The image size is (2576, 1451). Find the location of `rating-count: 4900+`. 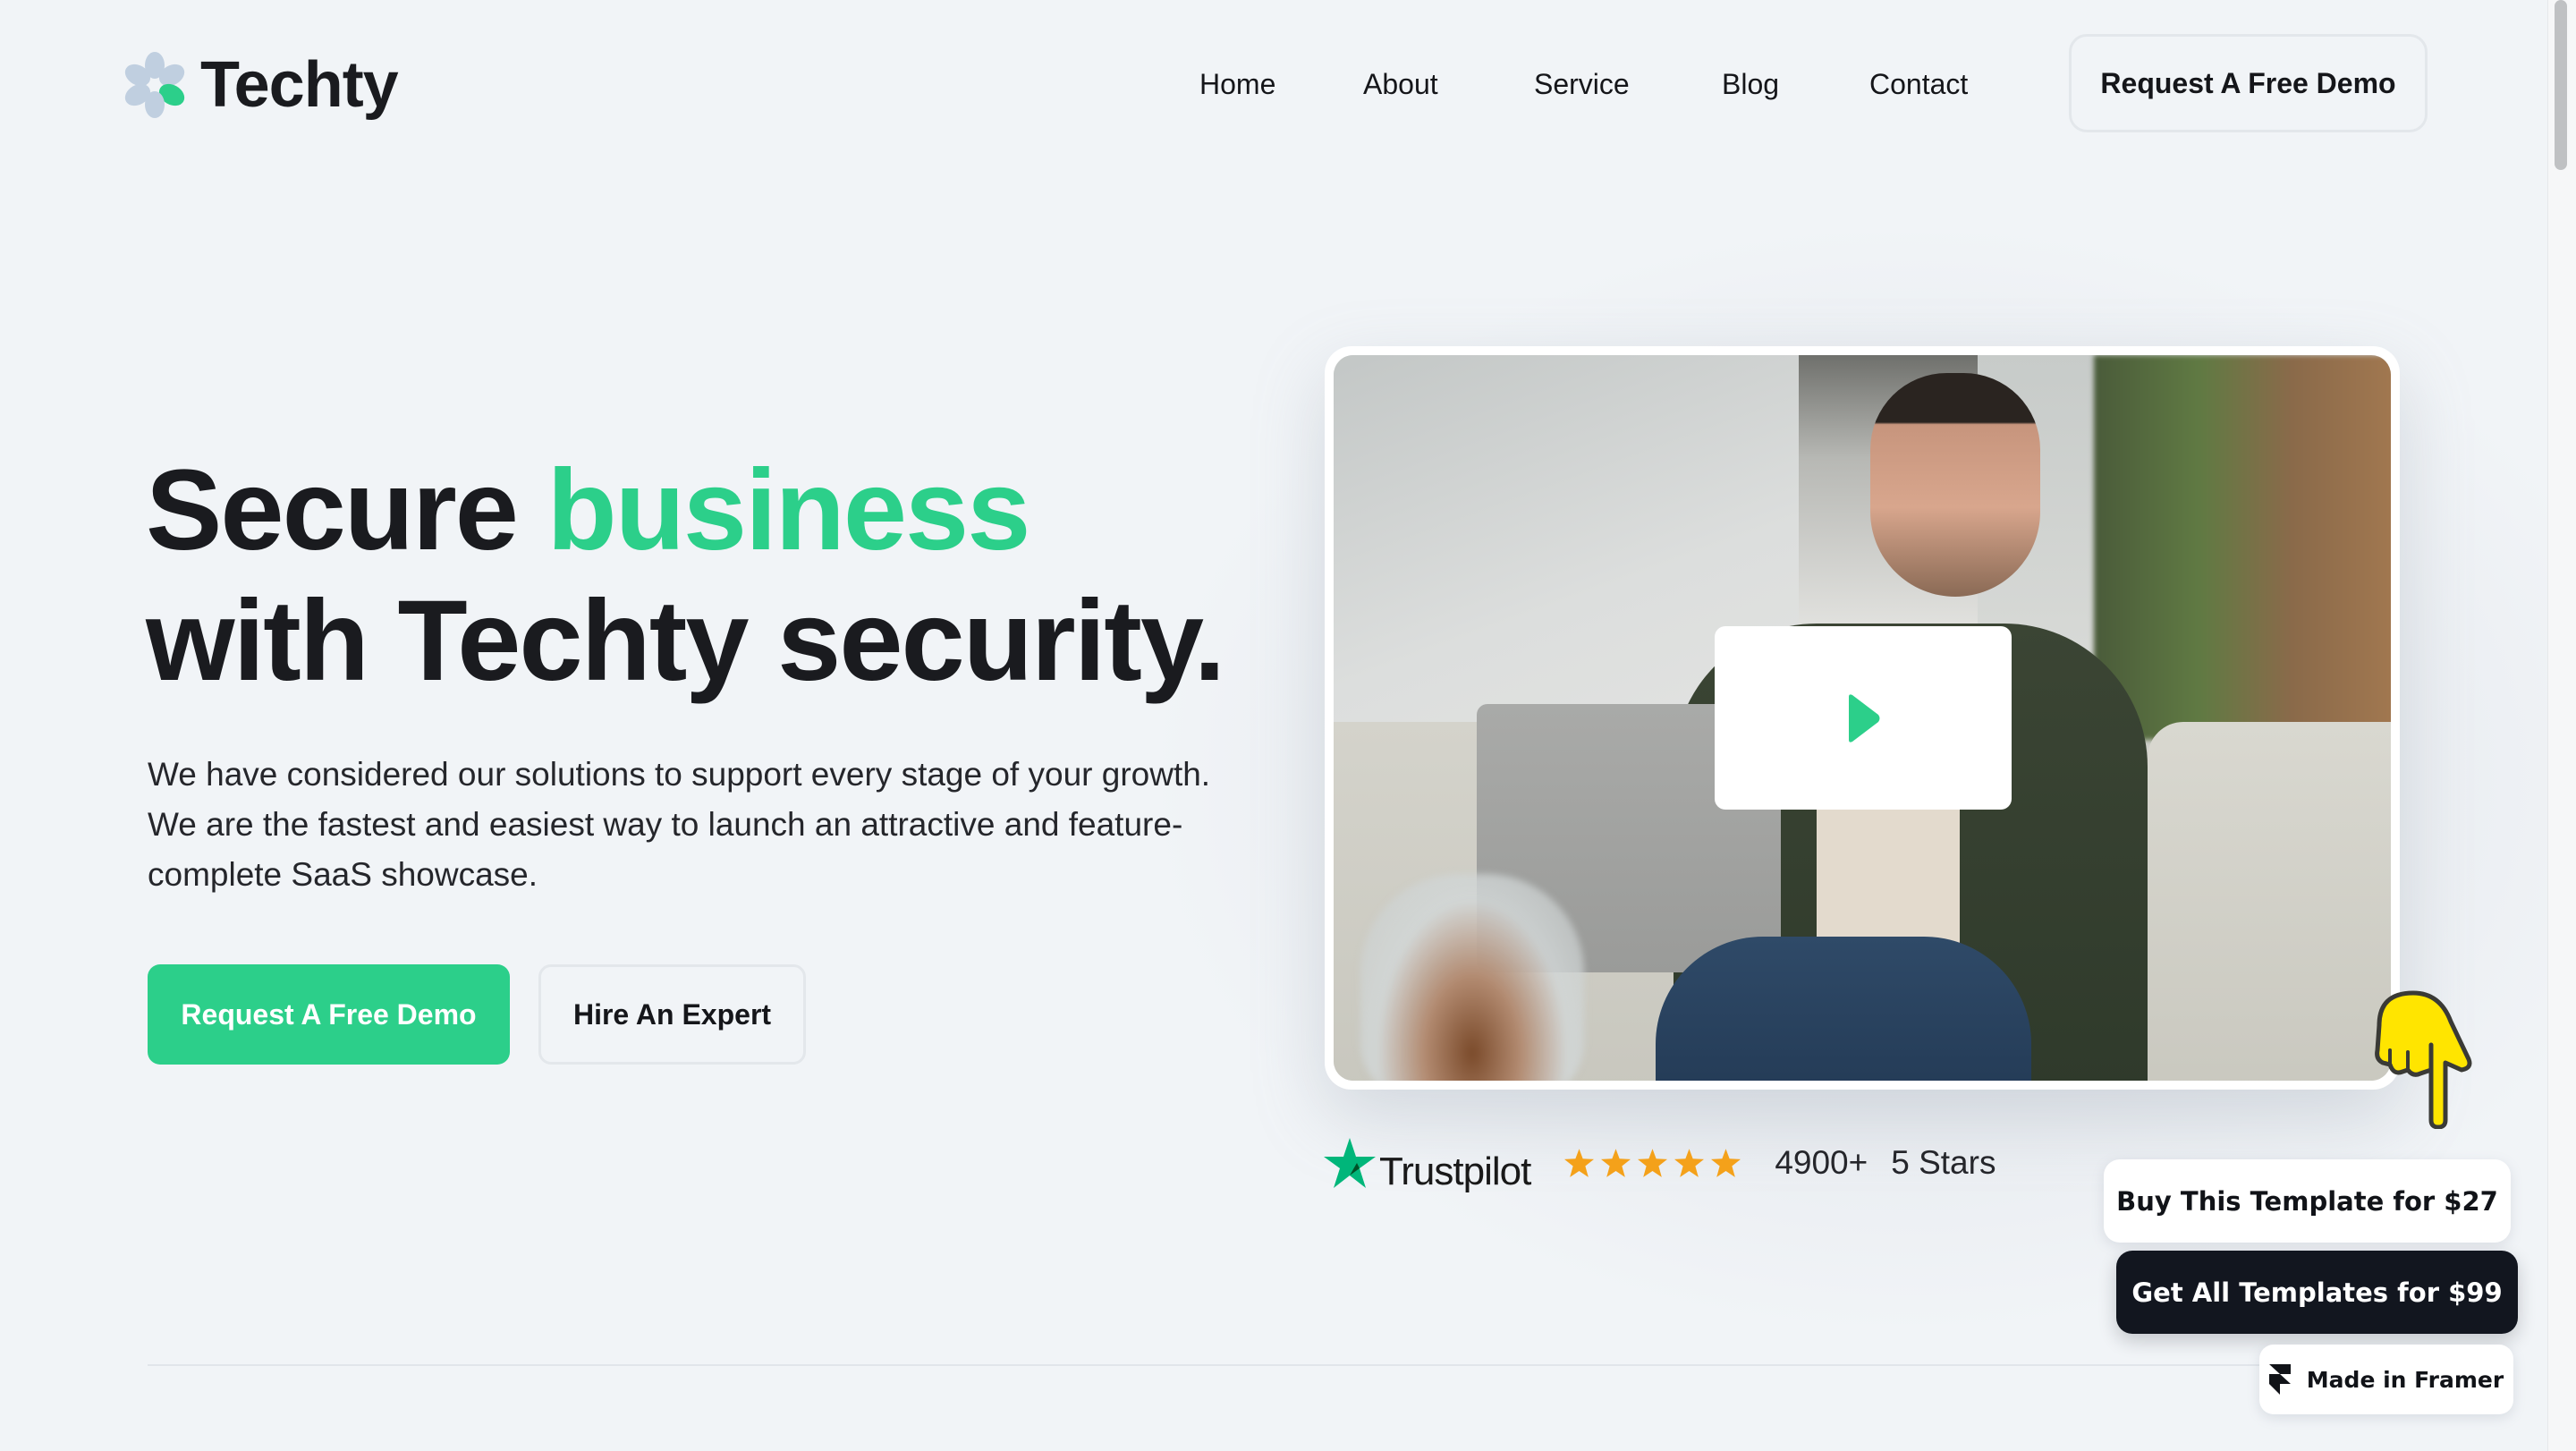

rating-count: 4900+ is located at coordinates (1821, 1162).